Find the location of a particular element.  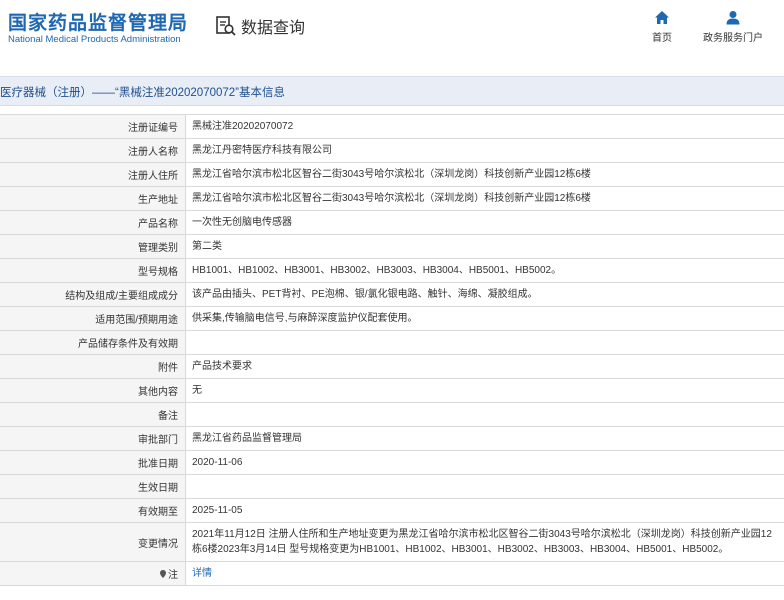

table-row: 批准日期 2020-11-06 is located at coordinates (392, 463).